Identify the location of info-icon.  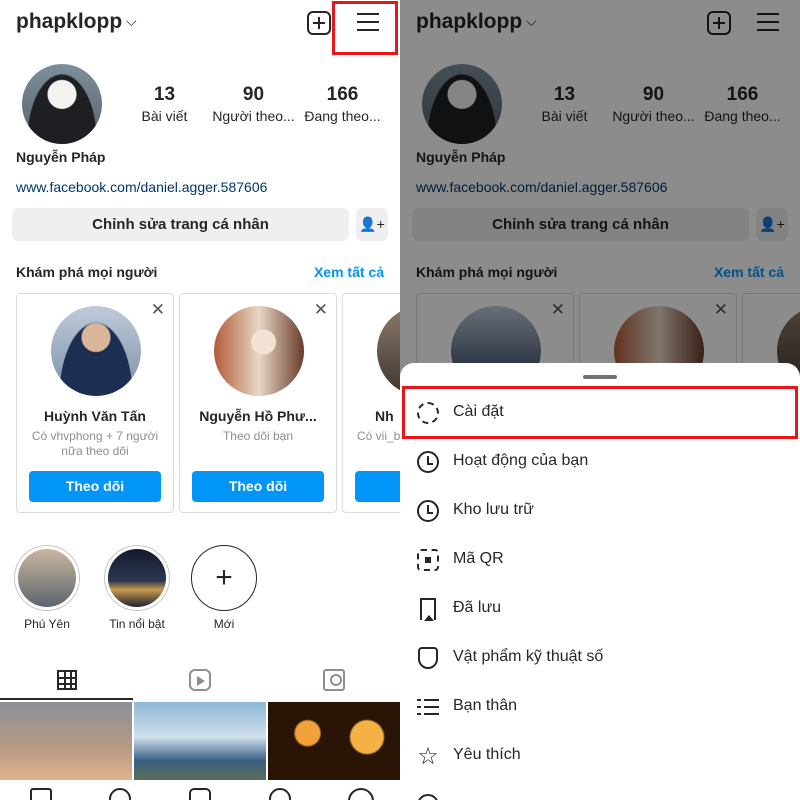
(428, 796).